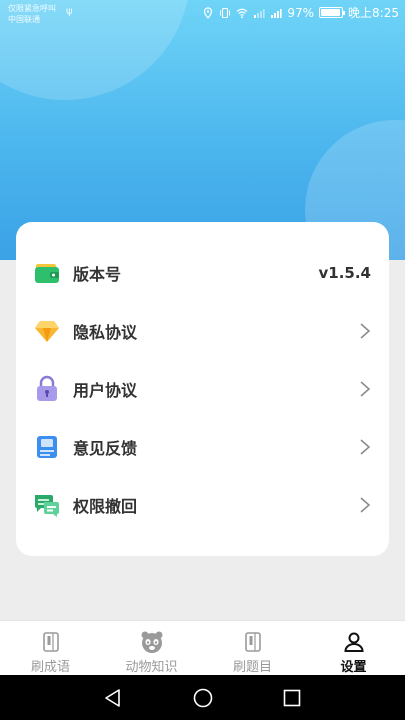 The image size is (405, 720). What do you see at coordinates (32, 8) in the screenshot?
I see `carrier-line1: 仅限紧急呼叫` at bounding box center [32, 8].